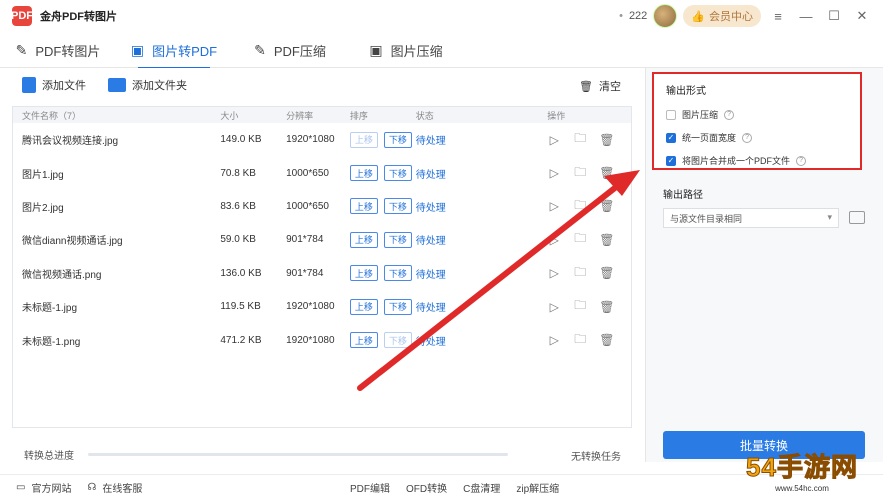 This screenshot has height=500, width=883. I want to click on maximize-icon: ☐, so click(834, 16).